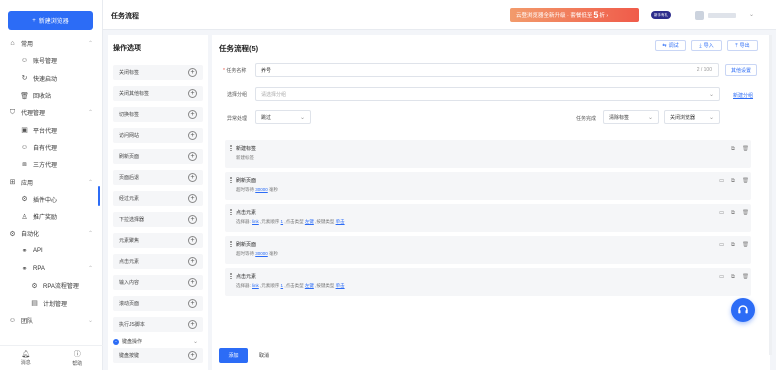  Describe the element at coordinates (290, 221) in the screenshot. I see `step-desc: 选择器: link ,元素顺序 1 ,点击类型 左键 ,按键类型 单击` at that location.